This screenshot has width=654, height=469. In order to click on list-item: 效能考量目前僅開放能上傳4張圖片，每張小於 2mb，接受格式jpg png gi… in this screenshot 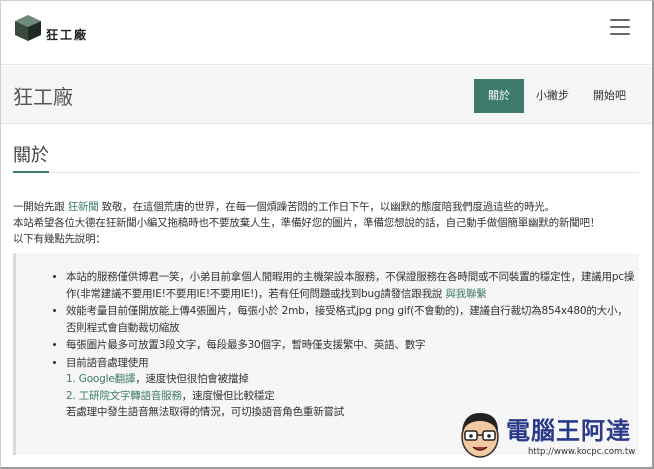, I will do `click(351, 319)`.